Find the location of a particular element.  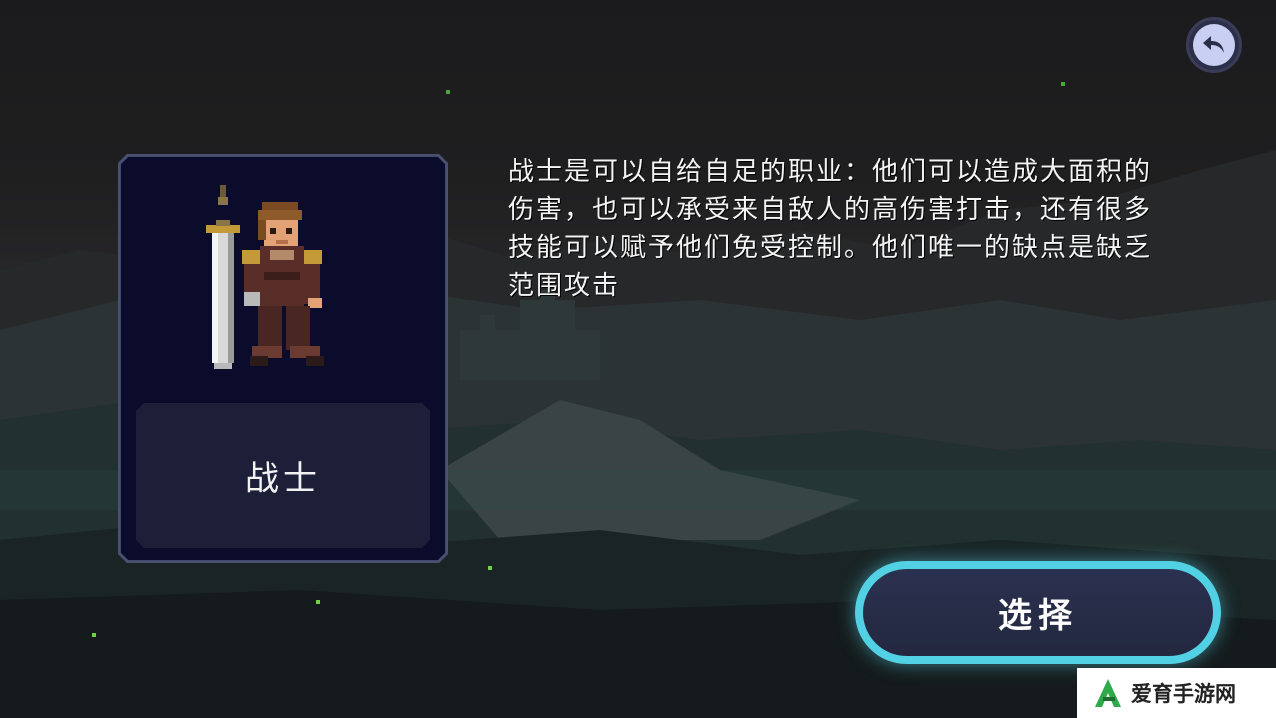

select-button-face: 选择 is located at coordinates (1038, 612).